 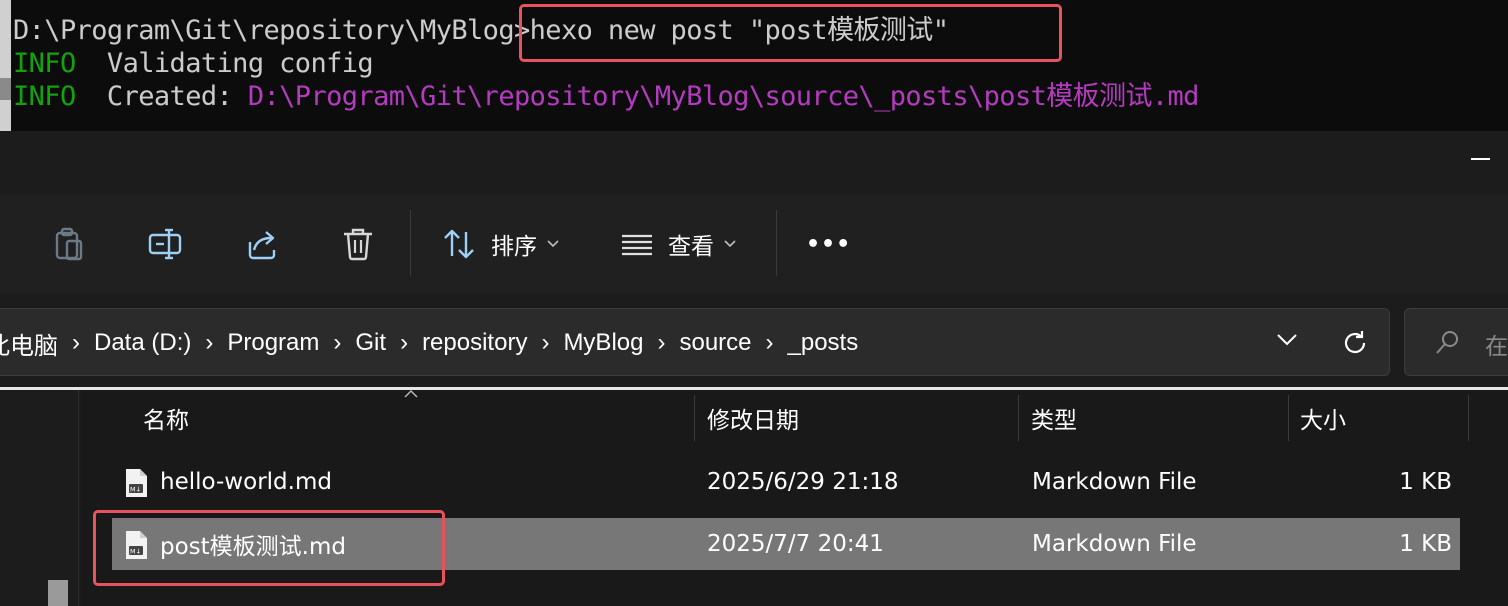 I want to click on more-options-button: •••, so click(x=828, y=244).